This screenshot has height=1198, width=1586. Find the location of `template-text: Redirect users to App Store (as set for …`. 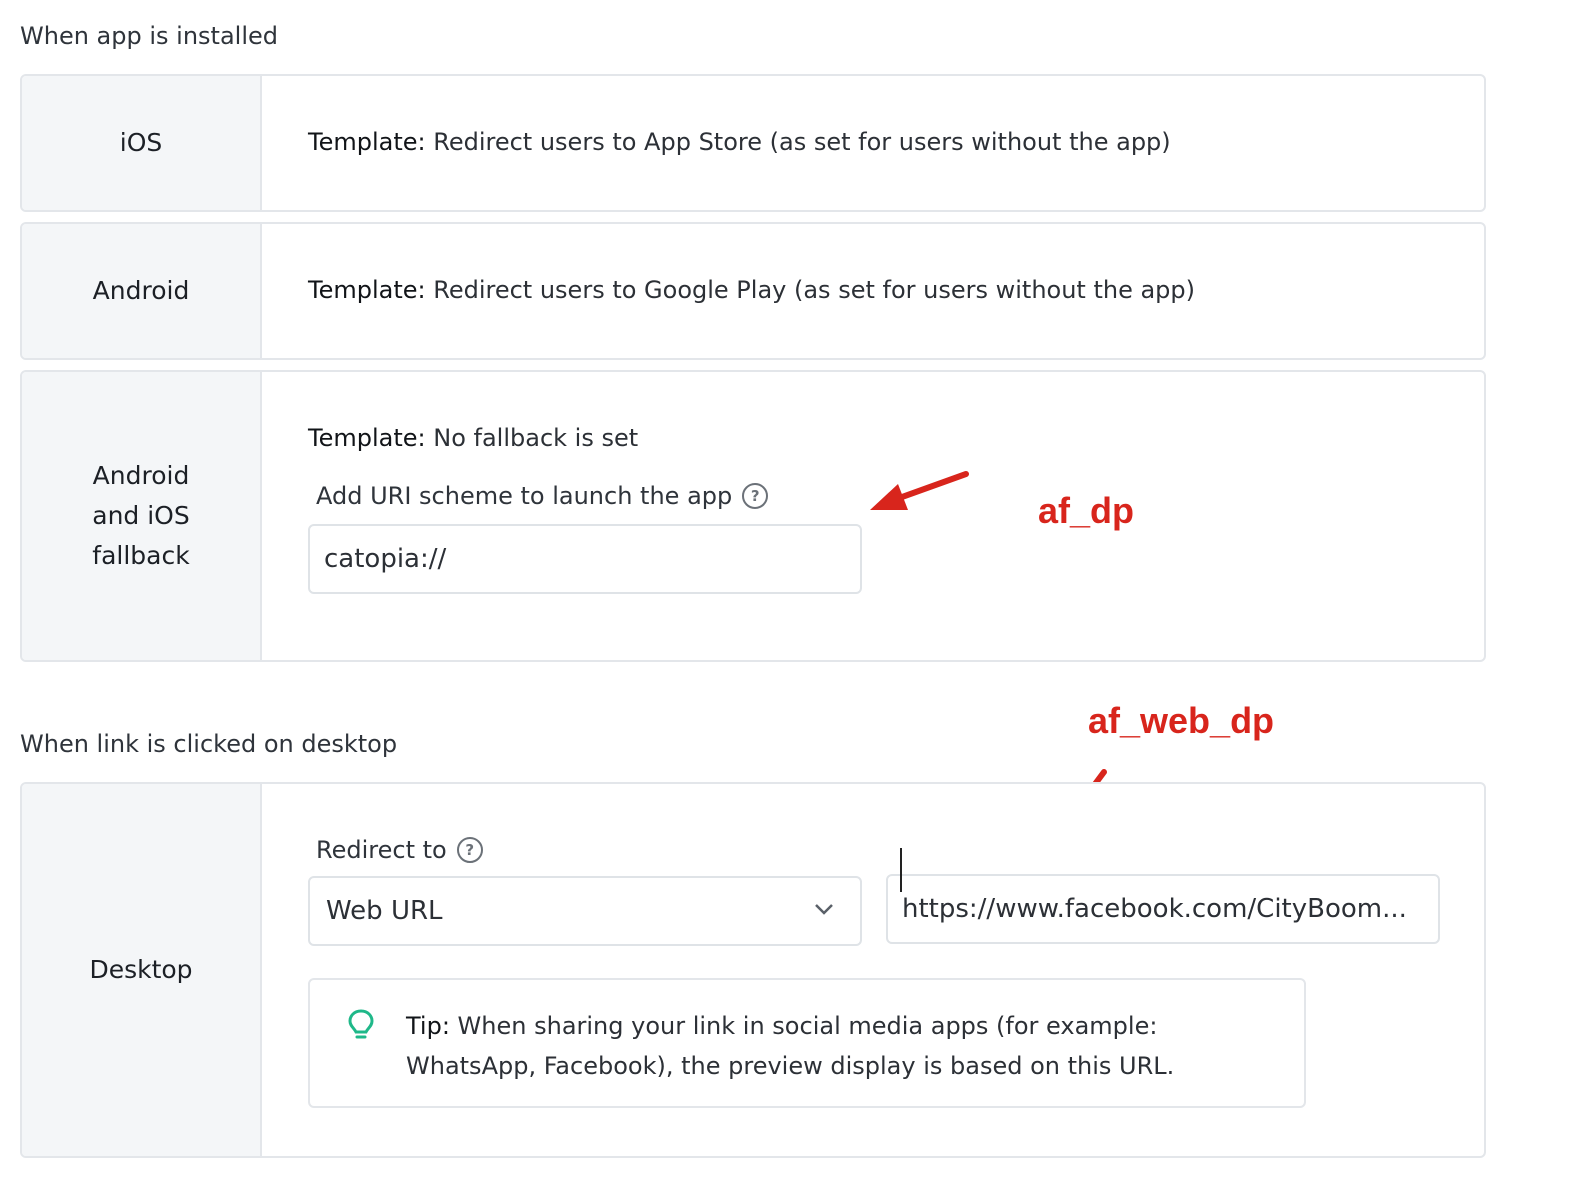

template-text: Redirect users to App Store (as set for … is located at coordinates (798, 142).